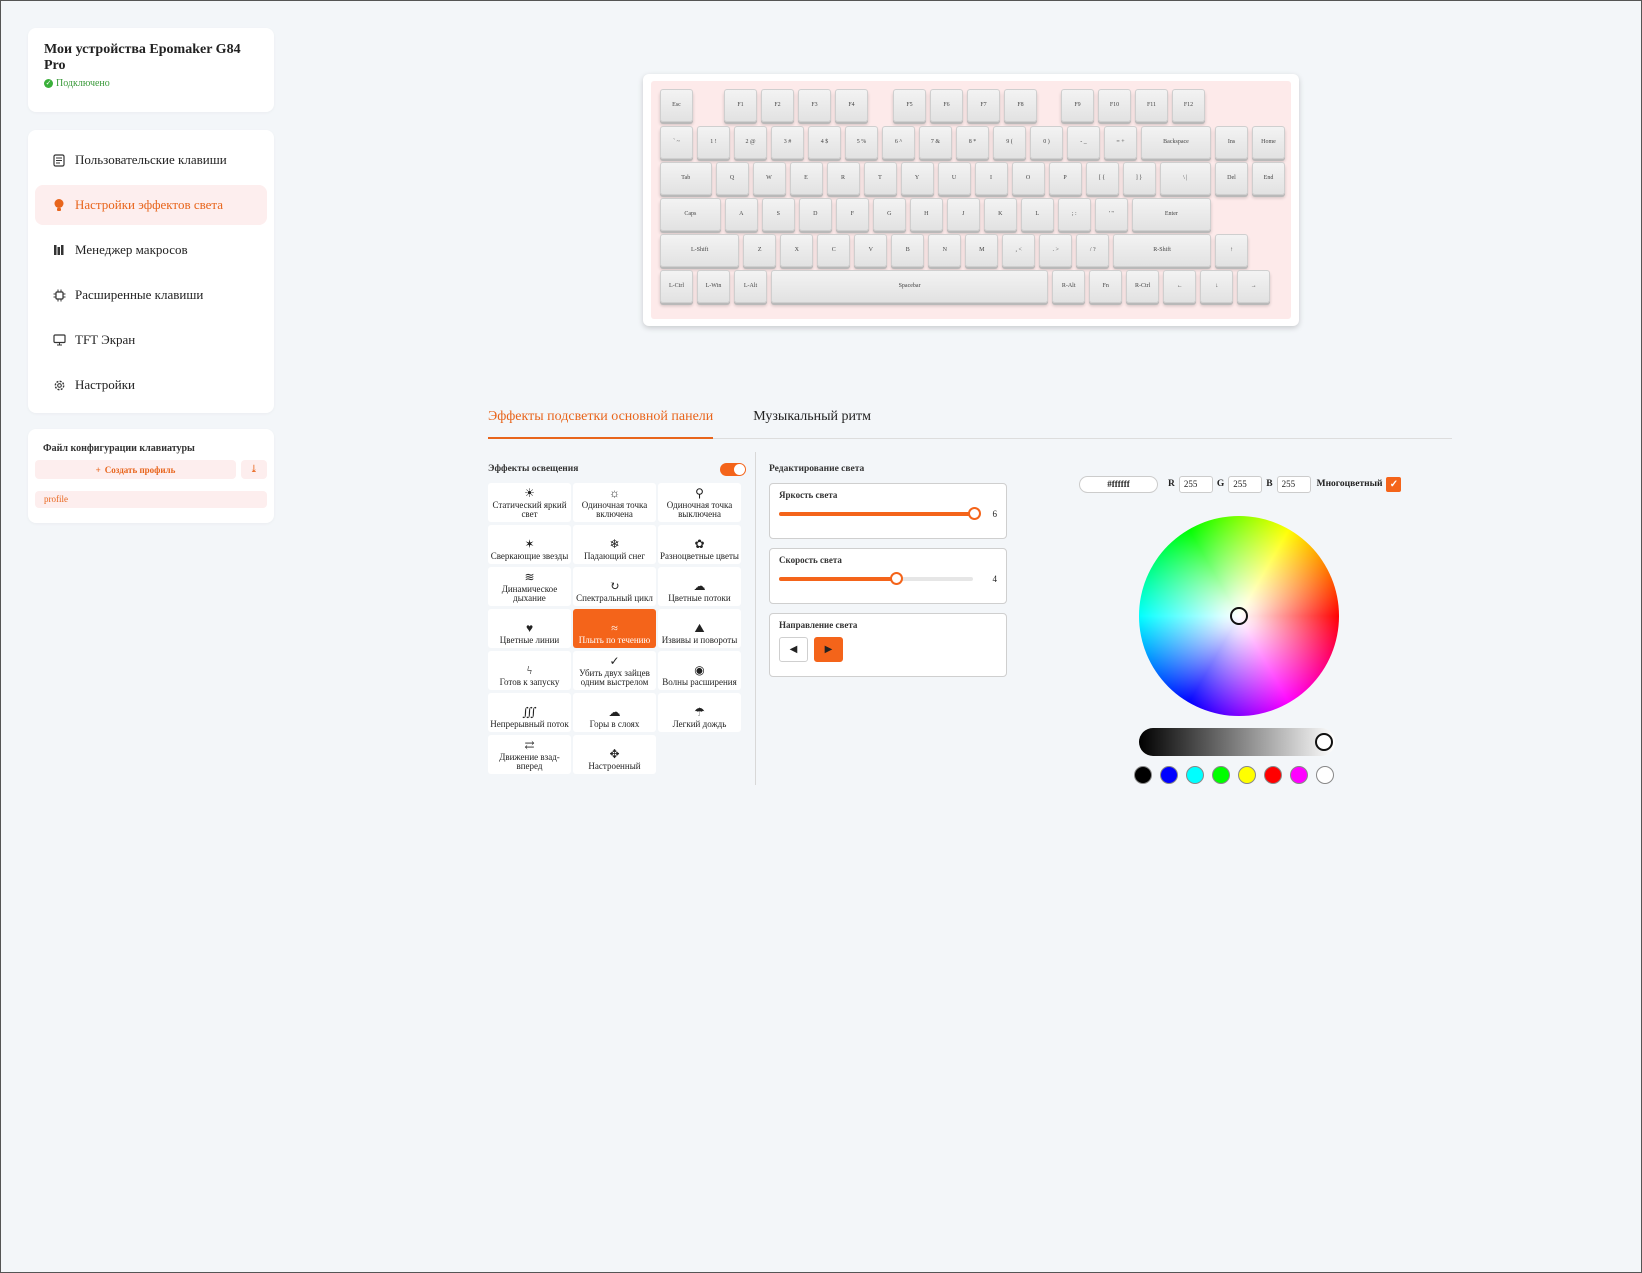 The height and width of the screenshot is (1273, 1642). What do you see at coordinates (983, 105) in the screenshot?
I see `keyboard-key: F7` at bounding box center [983, 105].